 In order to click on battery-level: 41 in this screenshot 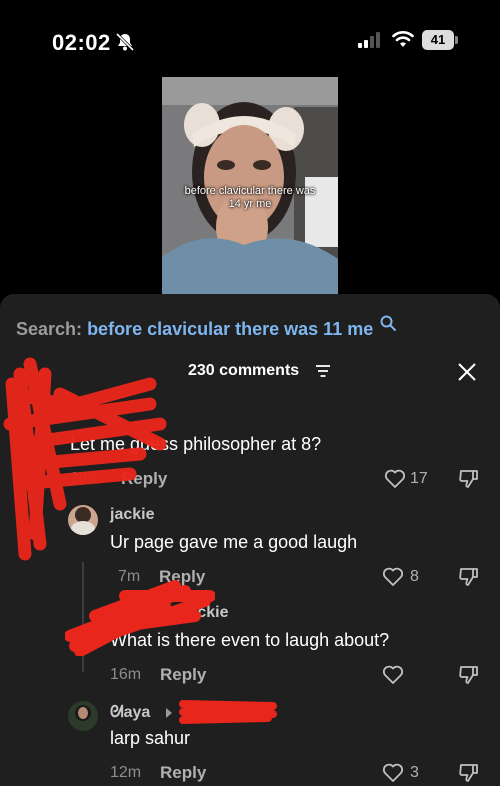, I will do `click(438, 40)`.